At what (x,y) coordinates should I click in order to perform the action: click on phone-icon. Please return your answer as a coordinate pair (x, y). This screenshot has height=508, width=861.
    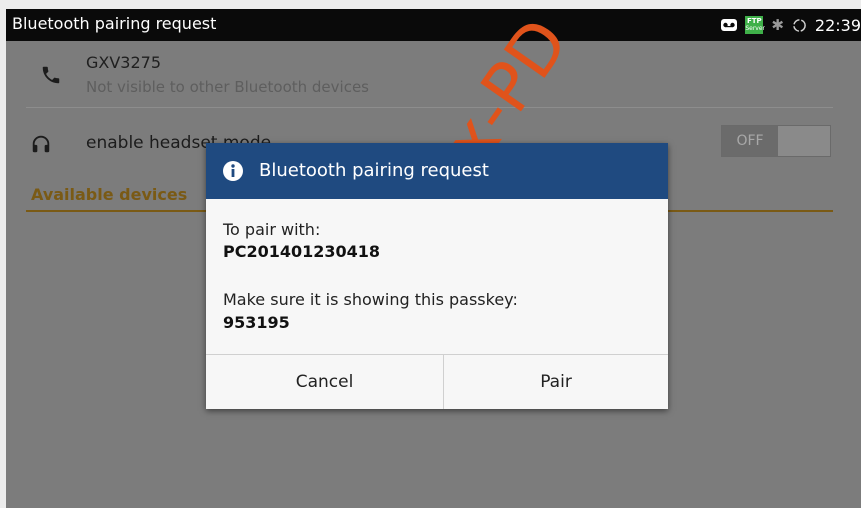
    Looking at the image, I should click on (51, 75).